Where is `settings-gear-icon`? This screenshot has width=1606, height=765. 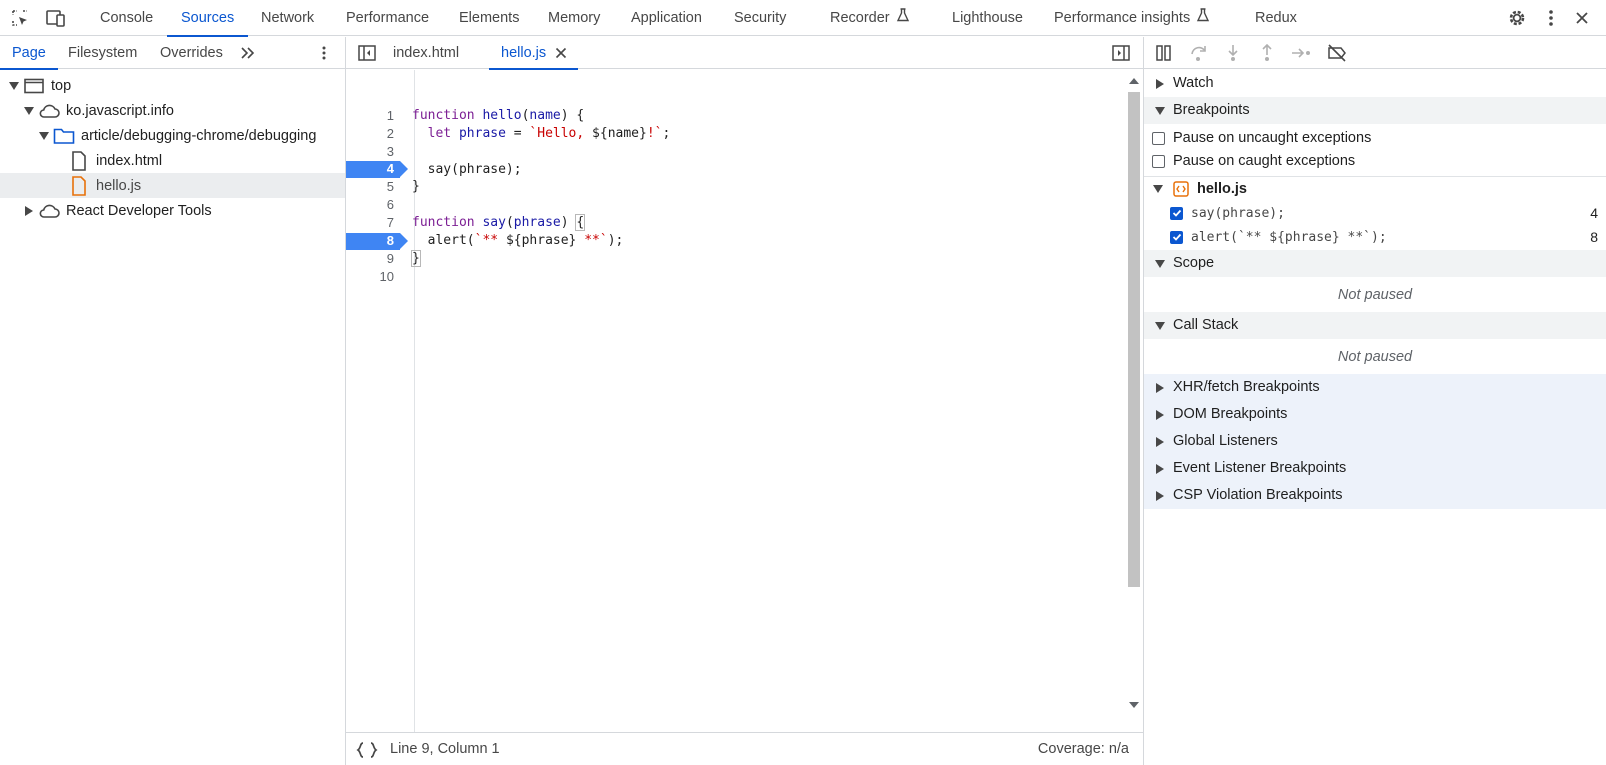
settings-gear-icon is located at coordinates (1517, 18).